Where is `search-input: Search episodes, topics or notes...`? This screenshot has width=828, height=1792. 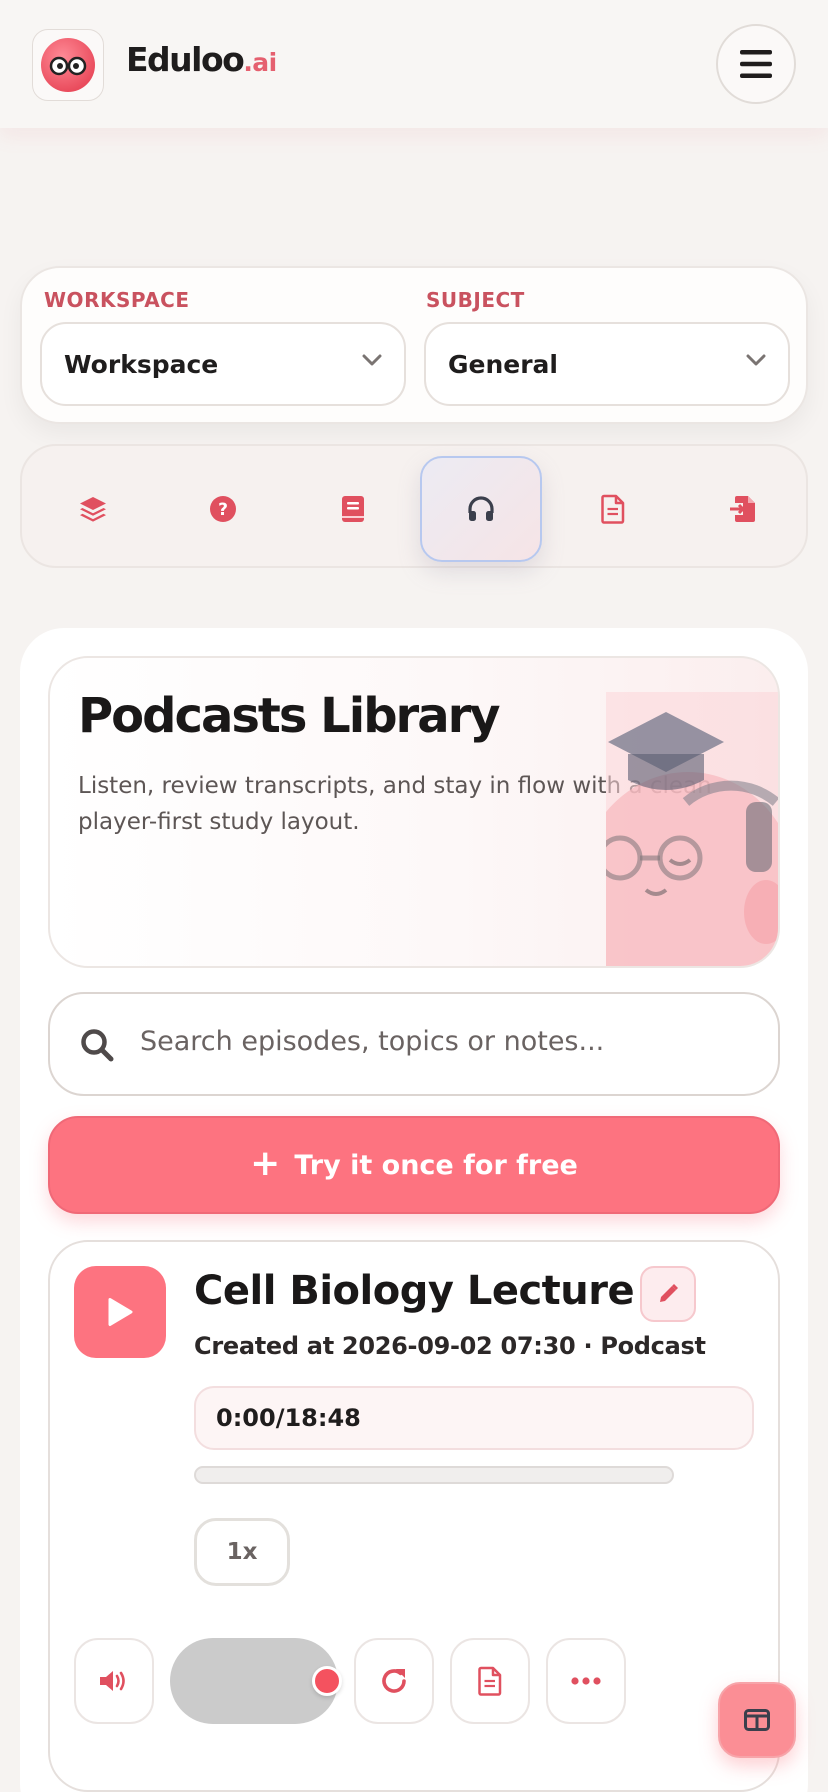 search-input: Search episodes, topics or notes... is located at coordinates (372, 1041).